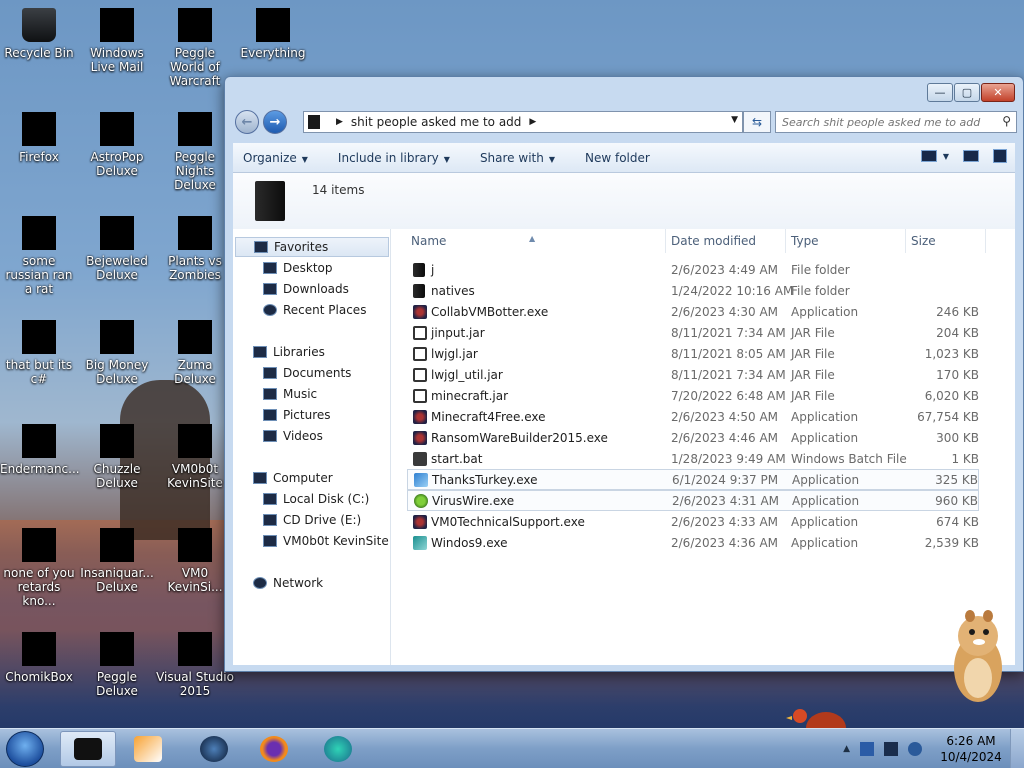 This screenshot has width=1024, height=768. I want to click on desktop-icon-vm0b0t-kevinsite: VM0b0t KevinSite, so click(195, 457).